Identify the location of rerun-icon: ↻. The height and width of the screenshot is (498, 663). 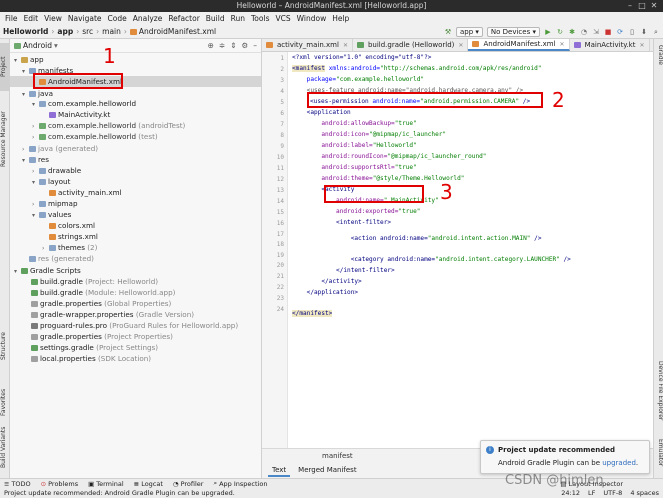
(560, 32).